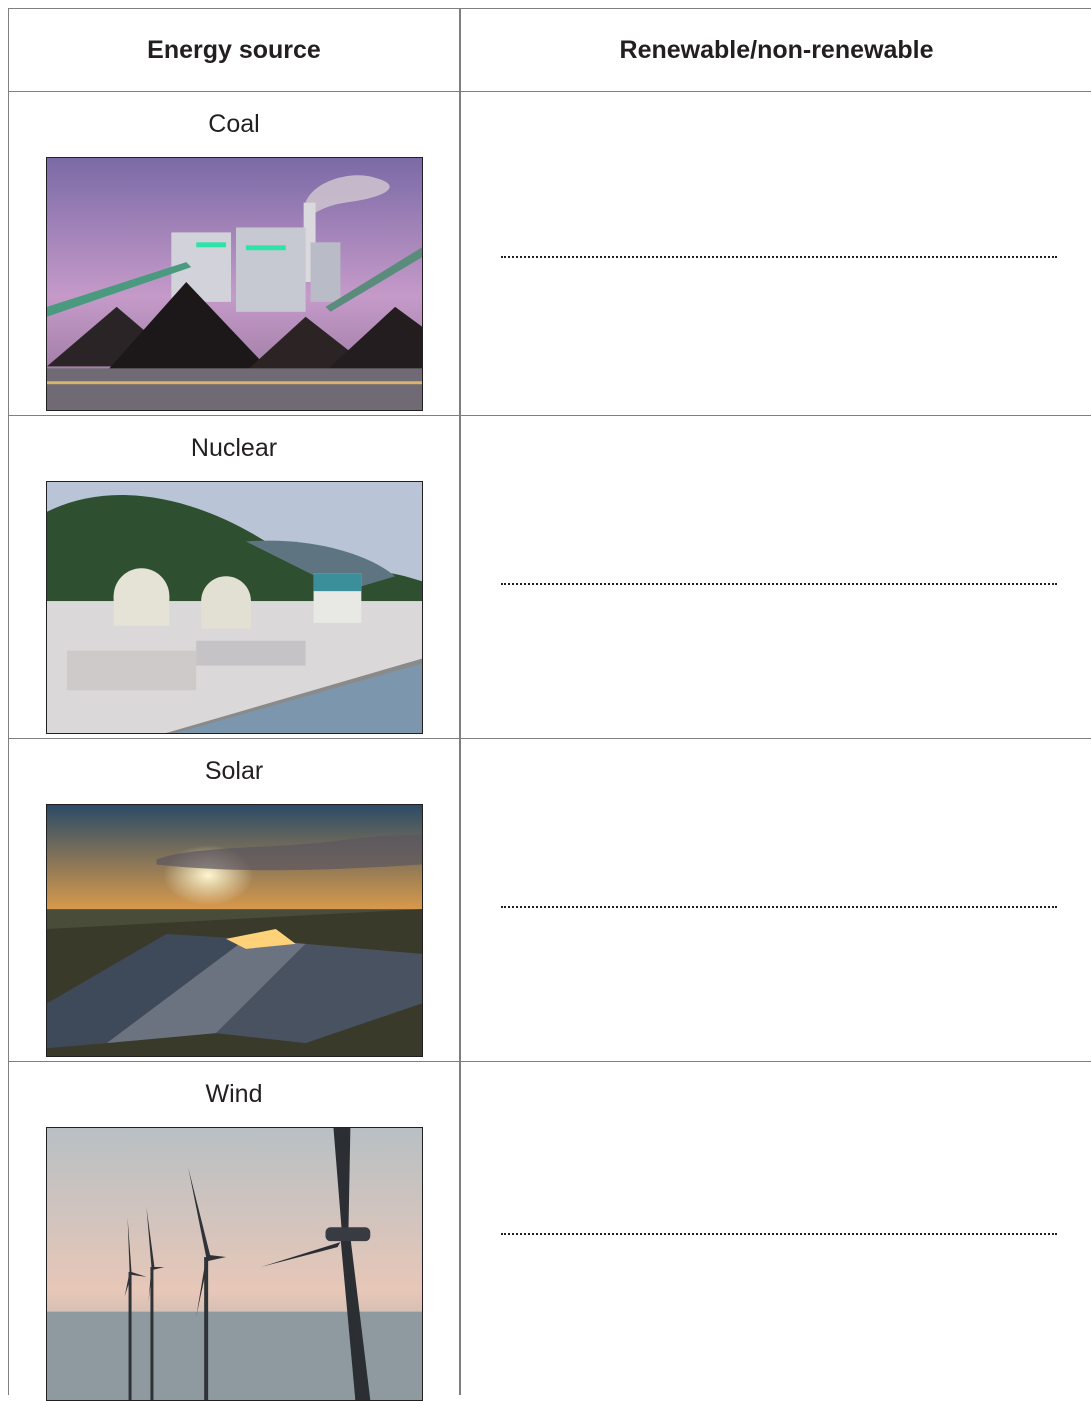  I want to click on source-label-nuclear: Nuclear, so click(234, 448).